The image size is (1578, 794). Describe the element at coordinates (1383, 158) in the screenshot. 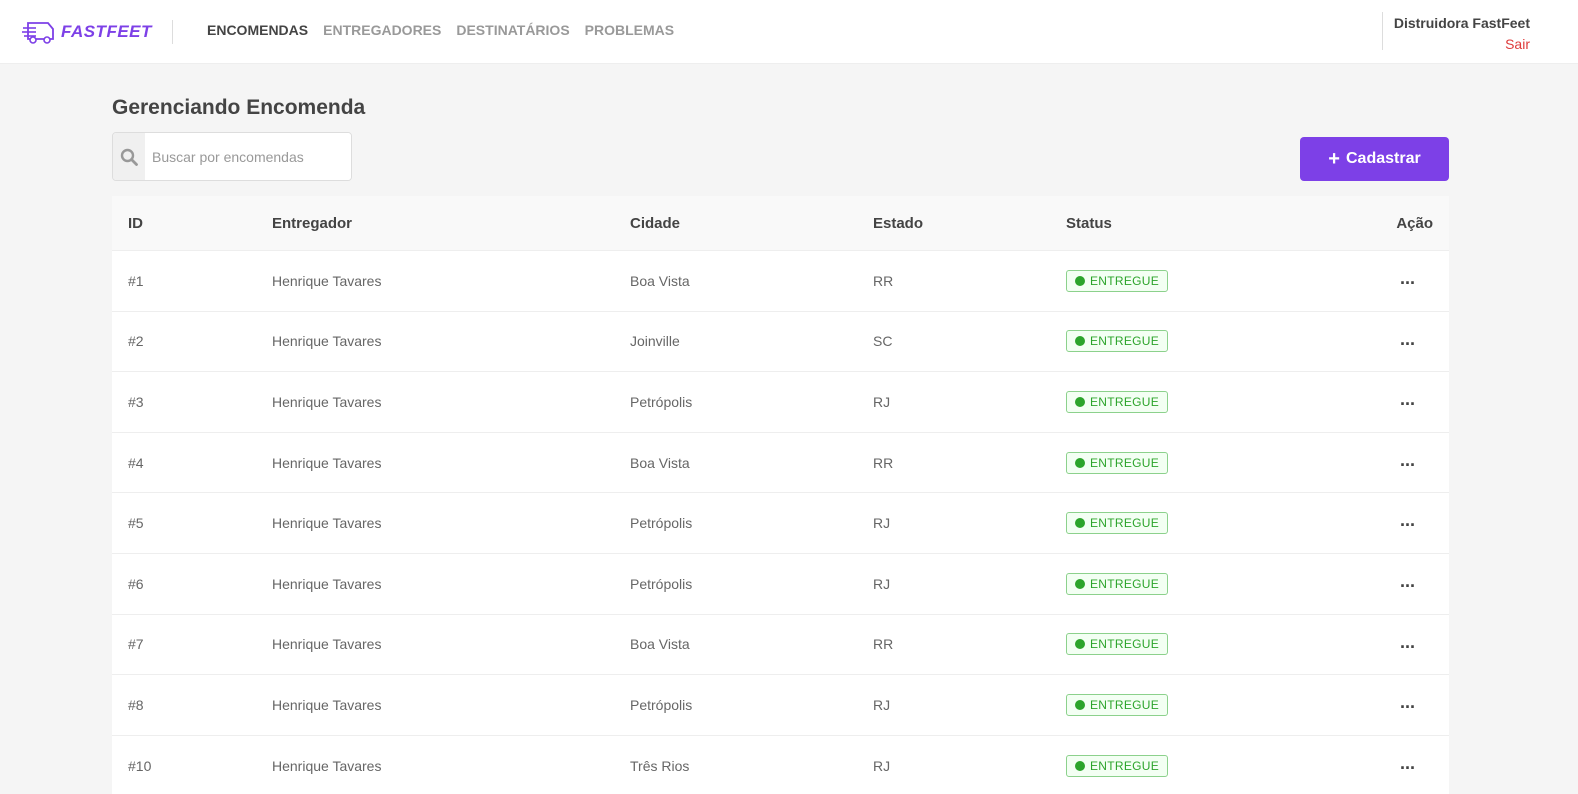

I see `add-order-label: Cadastrar` at that location.